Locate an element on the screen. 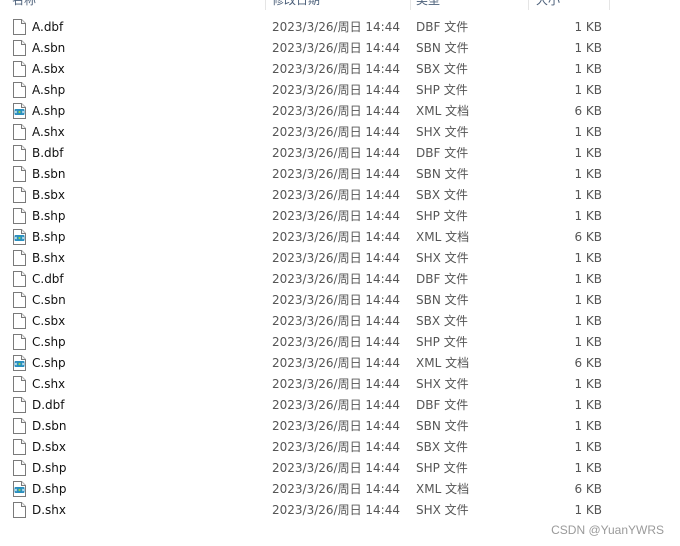 The height and width of the screenshot is (546, 680). file-row: B.sbn 2023/3/26/周日 14:44 SBN 文件 1 KB is located at coordinates (305, 174).